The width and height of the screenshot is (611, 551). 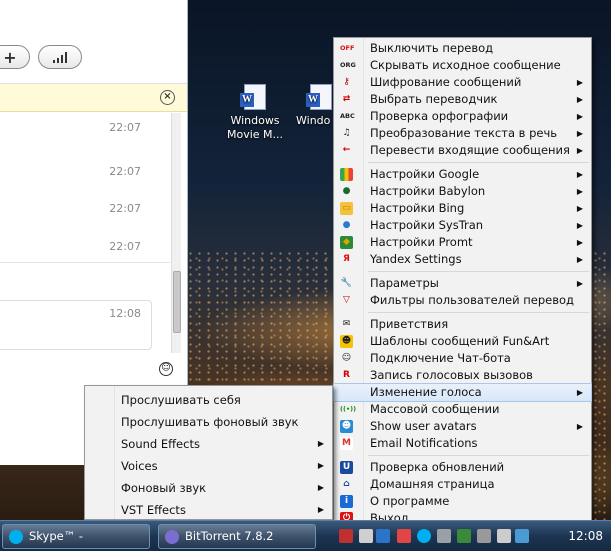 I want to click on systran-icon: ●, so click(x=346, y=225).